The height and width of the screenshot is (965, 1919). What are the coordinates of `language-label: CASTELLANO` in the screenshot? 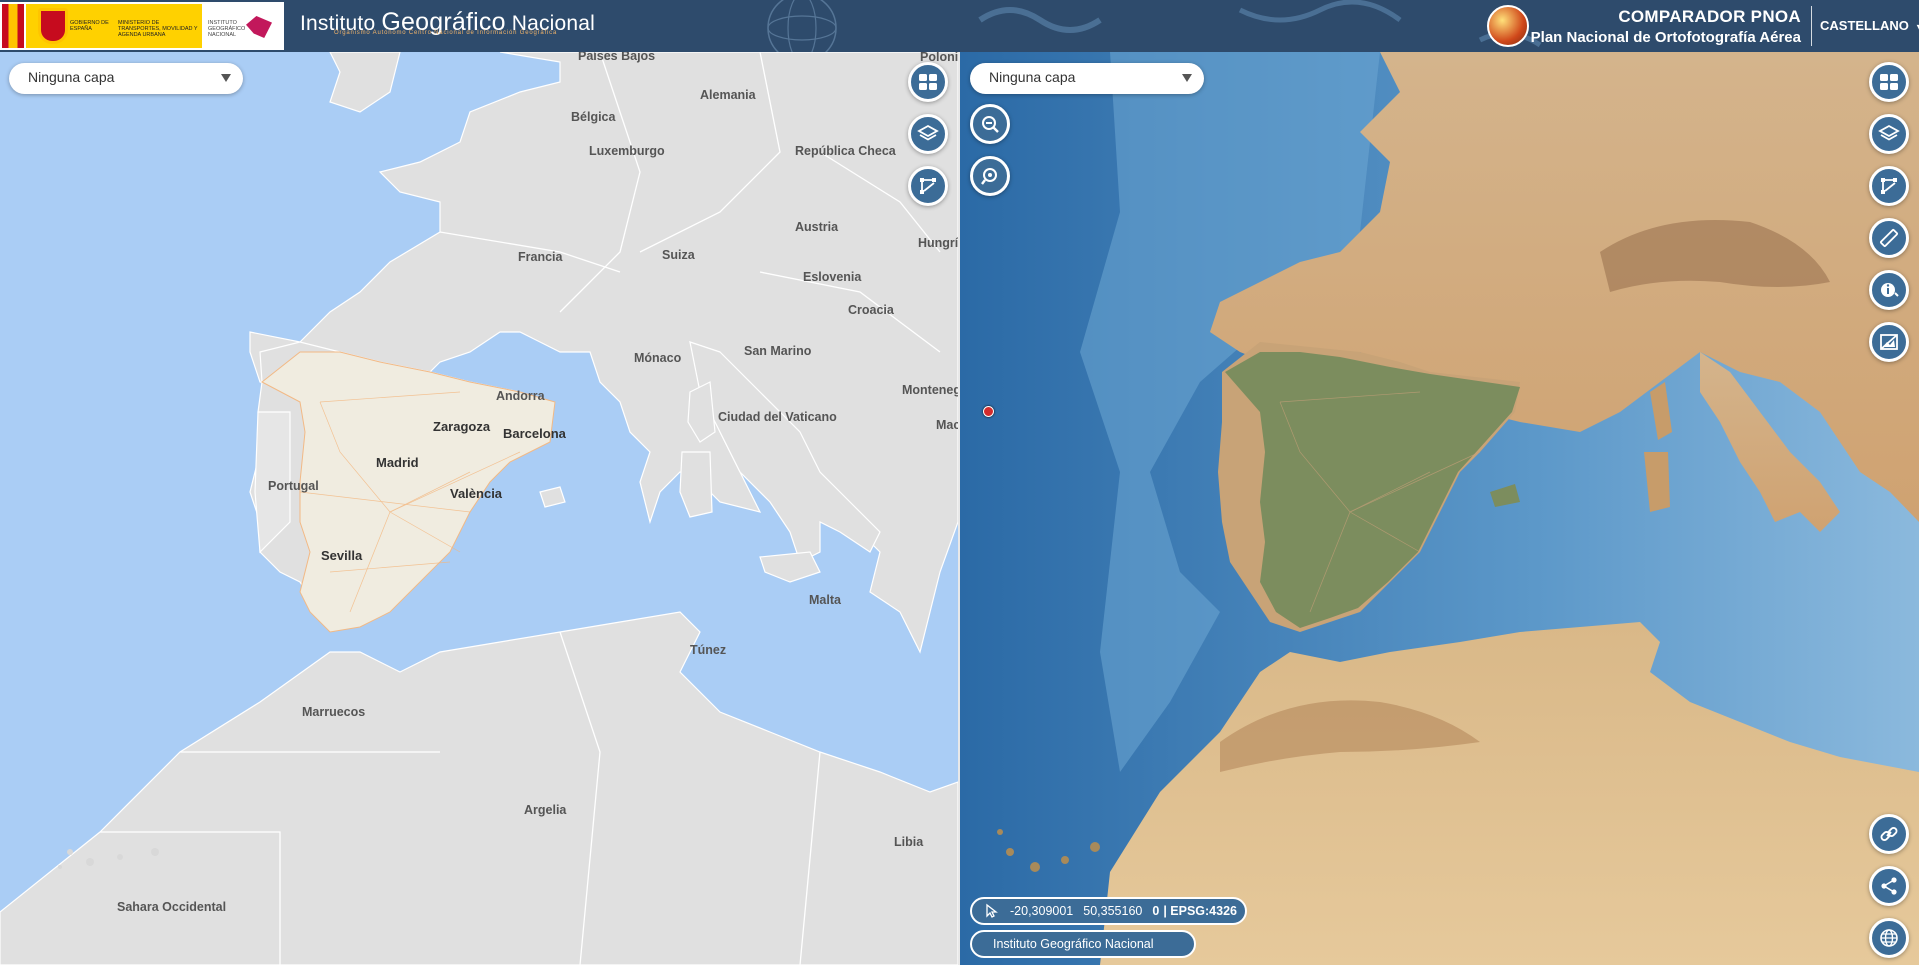 It's located at (1864, 25).